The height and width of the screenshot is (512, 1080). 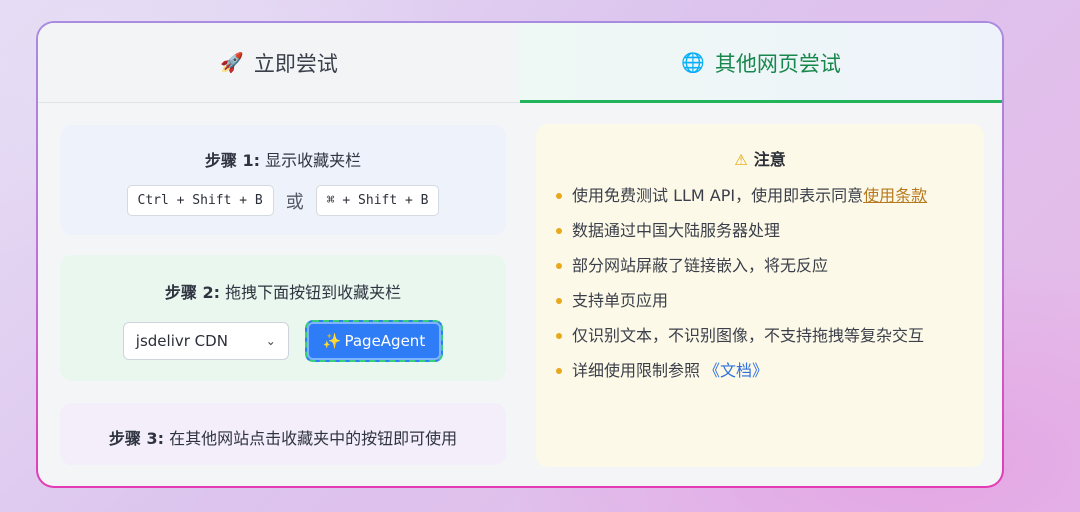 What do you see at coordinates (192, 292) in the screenshot?
I see `step-2-prefix: 步骤 2:` at bounding box center [192, 292].